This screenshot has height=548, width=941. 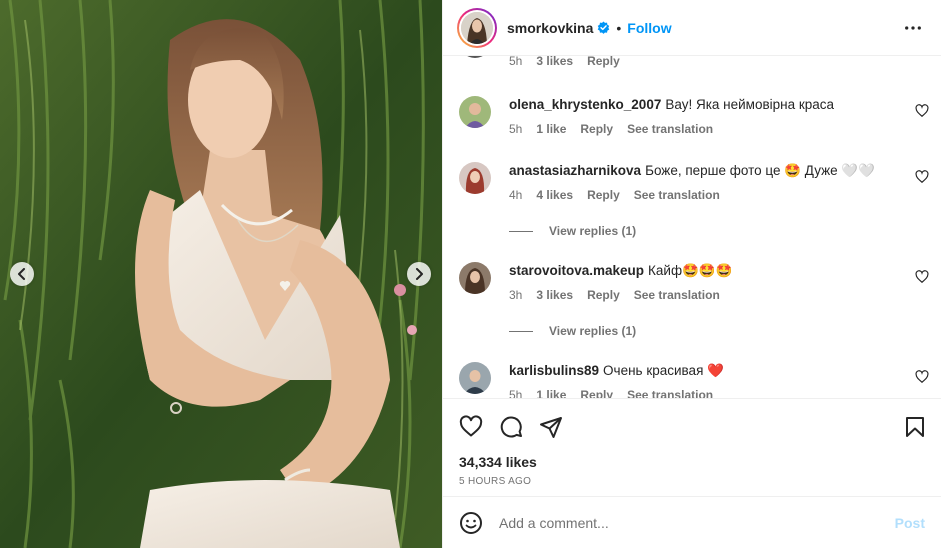 What do you see at coordinates (697, 522) in the screenshot?
I see `add-comment-input` at bounding box center [697, 522].